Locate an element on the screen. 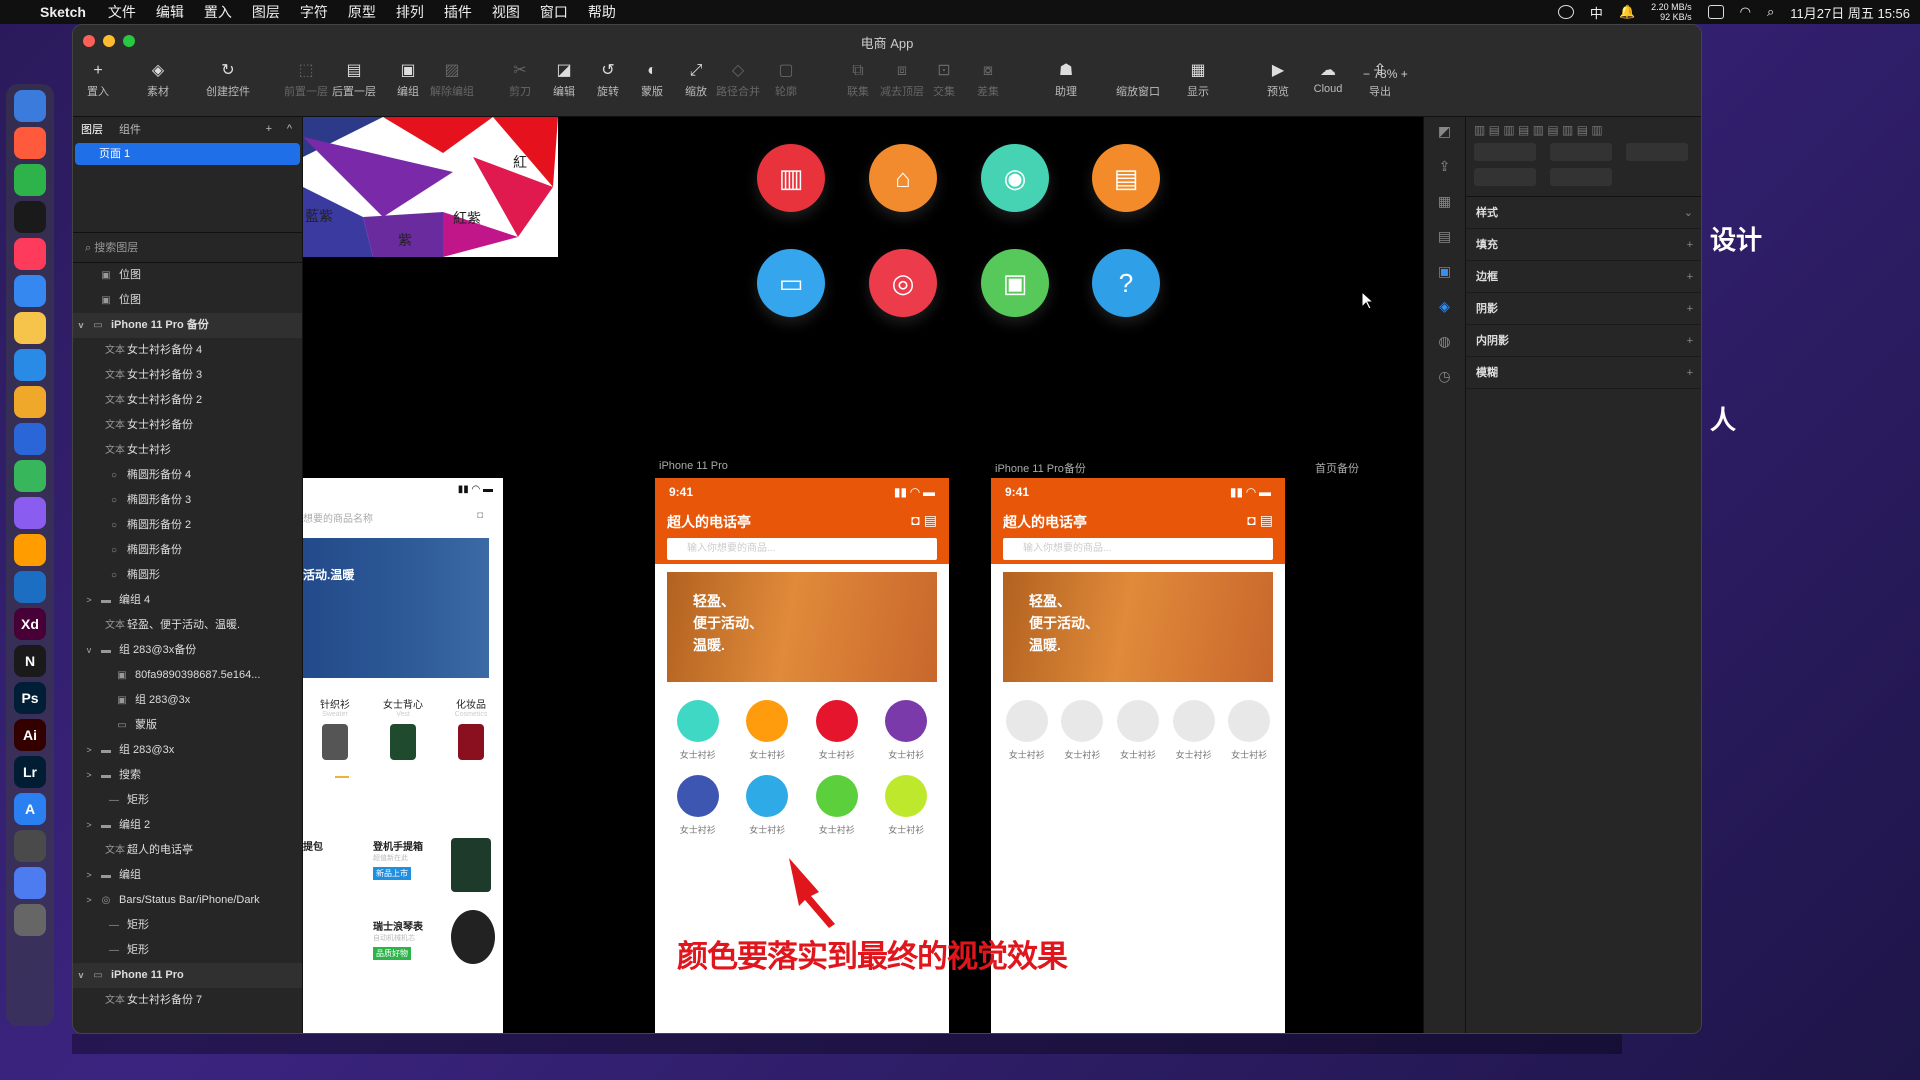 The width and height of the screenshot is (1920, 1080). app-menu: Sketch is located at coordinates (63, 12).